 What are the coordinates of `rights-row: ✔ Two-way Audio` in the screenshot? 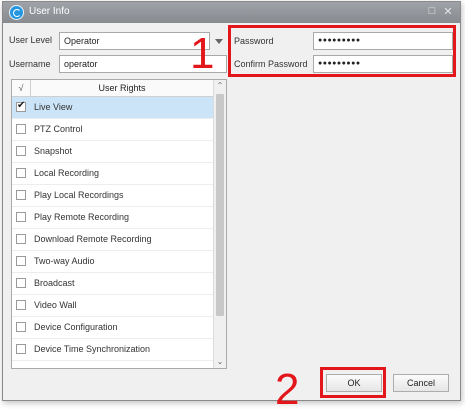 It's located at (112, 262).